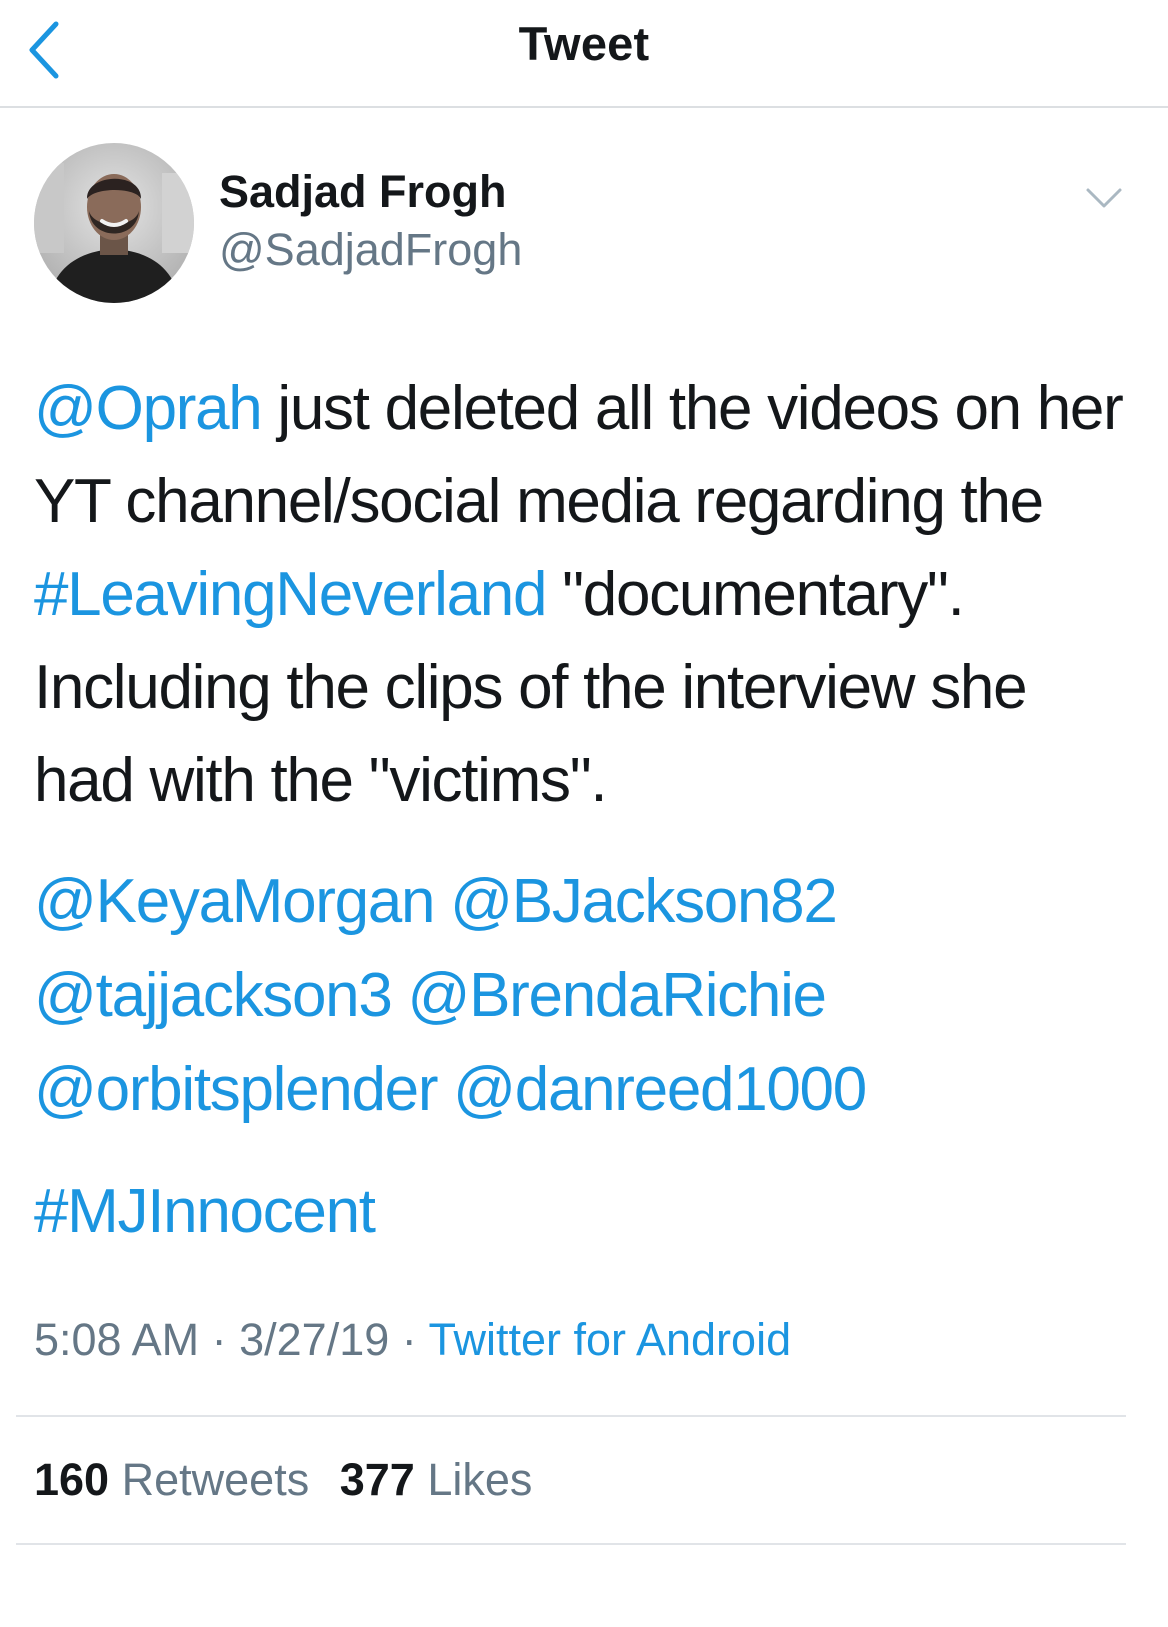 The image size is (1168, 1627). What do you see at coordinates (236, 1089) in the screenshot?
I see `mention-link: @orbitsplender` at bounding box center [236, 1089].